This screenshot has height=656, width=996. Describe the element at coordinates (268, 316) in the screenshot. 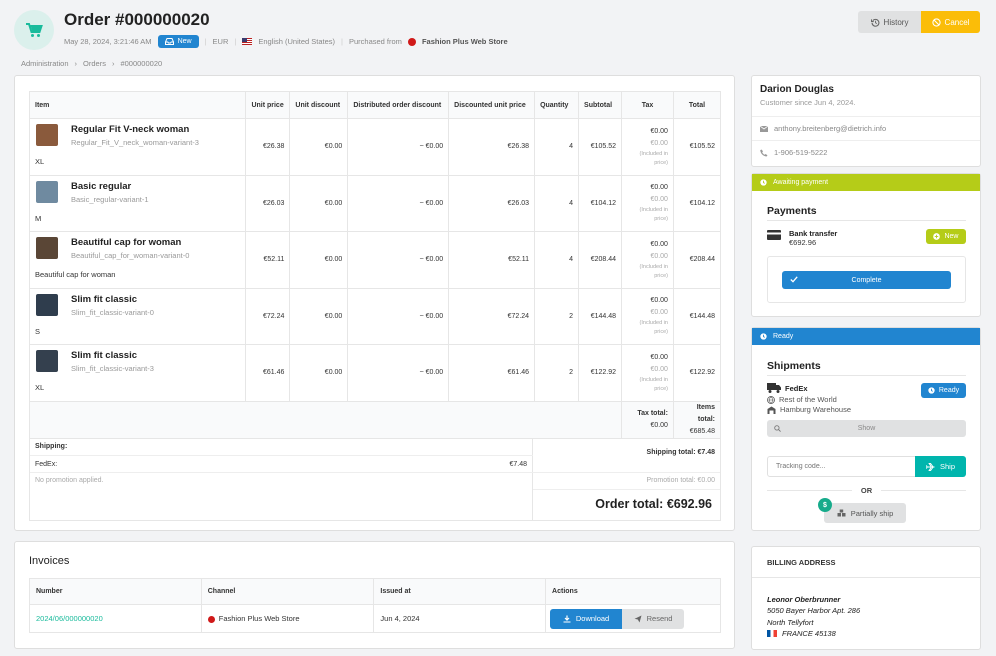

I see `unit-price: €72.24` at that location.